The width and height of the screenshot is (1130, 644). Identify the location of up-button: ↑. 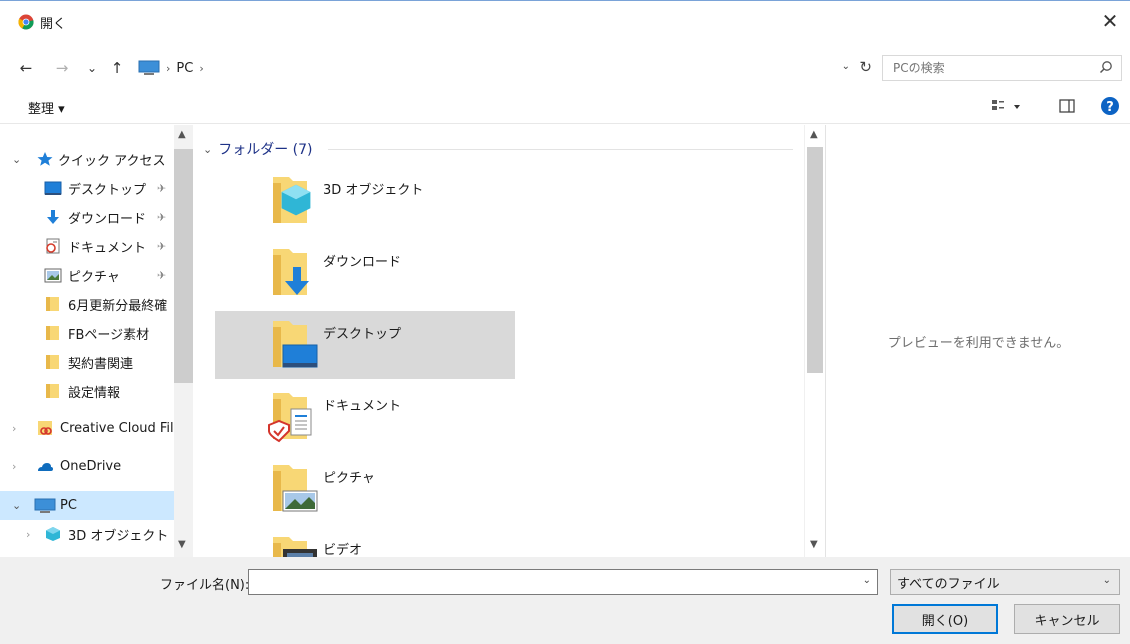
(117, 68).